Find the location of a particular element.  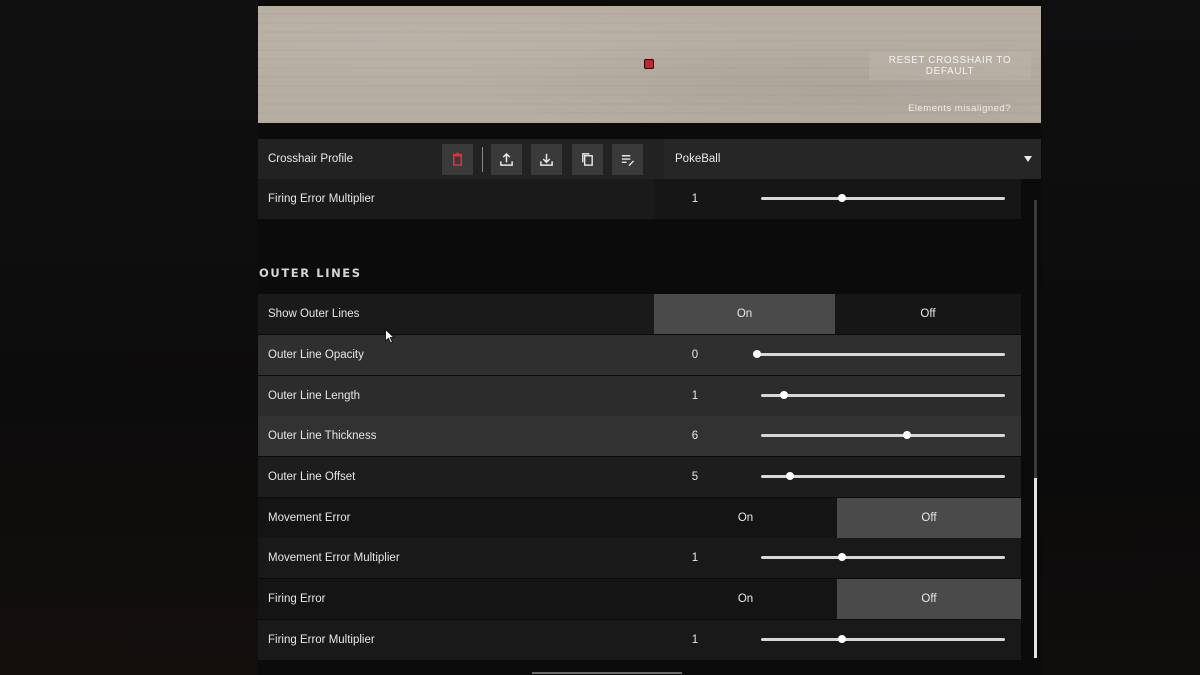

reset-crosshair-button: RESET CROSSHAIR TO DEFAULT is located at coordinates (950, 66).